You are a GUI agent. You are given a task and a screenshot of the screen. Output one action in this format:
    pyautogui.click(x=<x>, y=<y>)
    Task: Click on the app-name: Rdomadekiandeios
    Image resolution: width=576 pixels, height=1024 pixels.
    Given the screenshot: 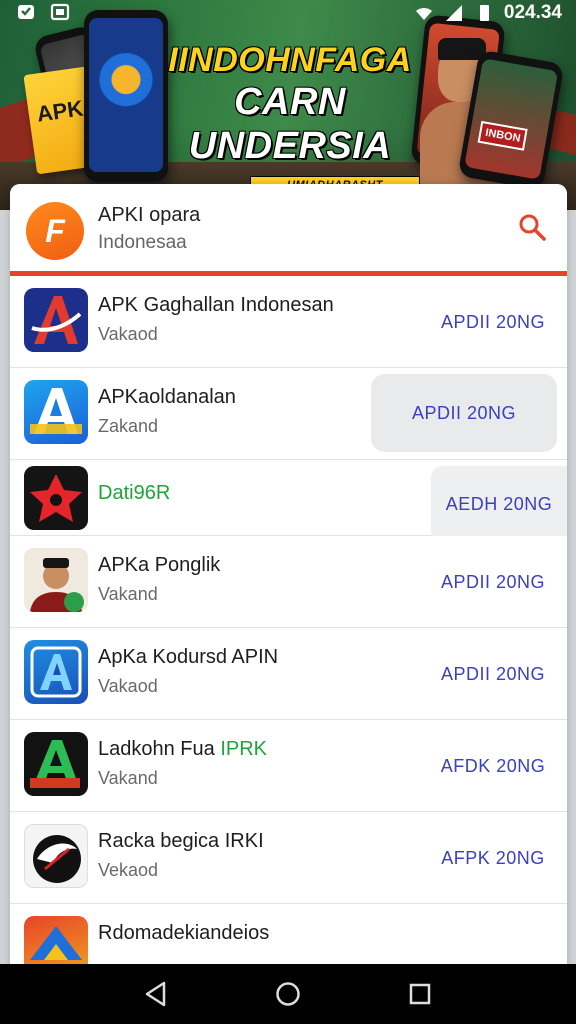 What is the action you would take?
    pyautogui.click(x=184, y=933)
    